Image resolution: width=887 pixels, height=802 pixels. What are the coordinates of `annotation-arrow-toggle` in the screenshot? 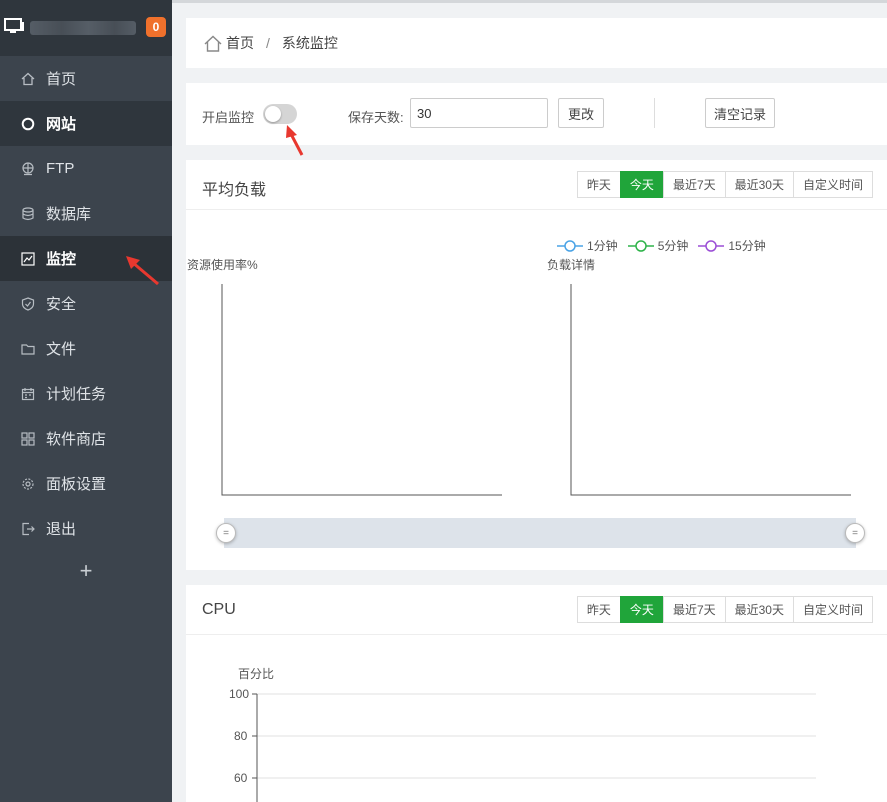 It's located at (295, 140).